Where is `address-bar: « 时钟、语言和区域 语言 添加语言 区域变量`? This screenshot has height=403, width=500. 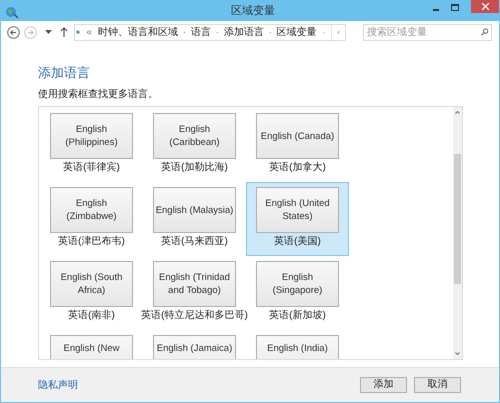
address-bar: « 时钟、语言和区域 语言 添加语言 区域变量 is located at coordinates (210, 32).